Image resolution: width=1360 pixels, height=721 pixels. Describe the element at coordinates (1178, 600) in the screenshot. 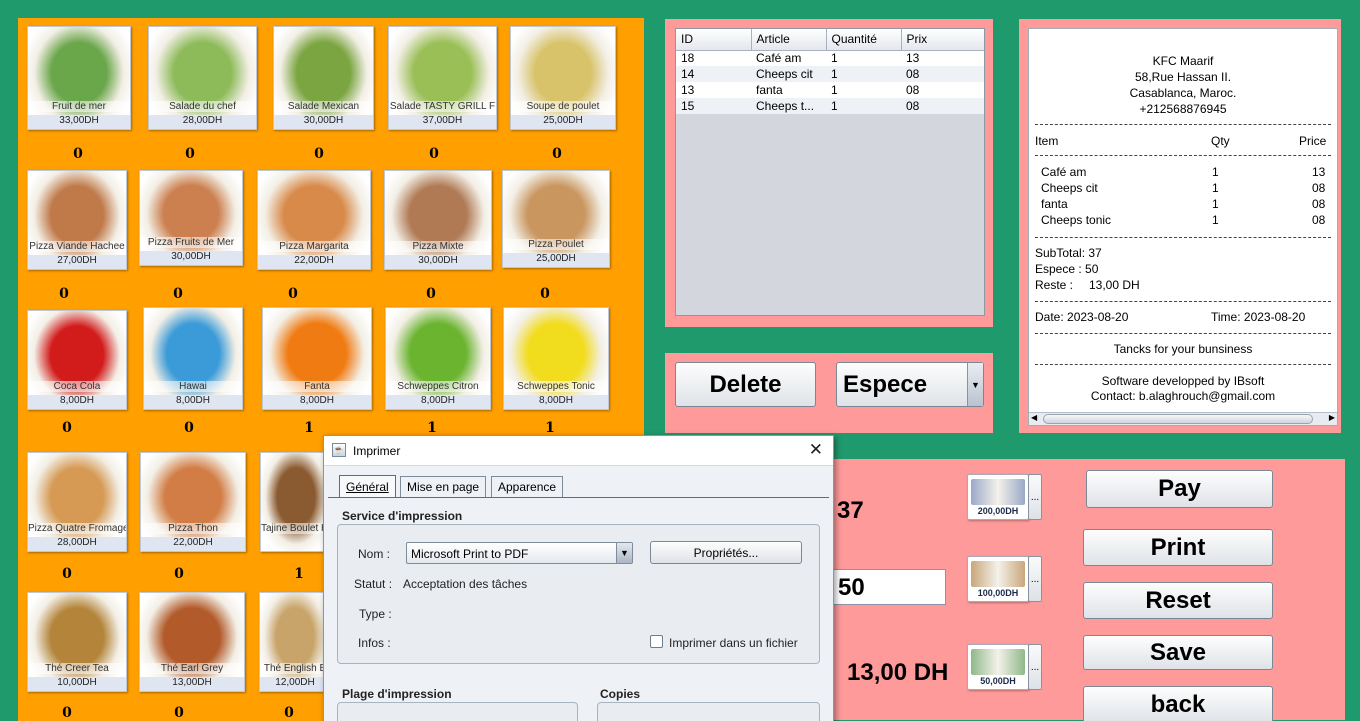

I see `reset-button: Reset` at that location.